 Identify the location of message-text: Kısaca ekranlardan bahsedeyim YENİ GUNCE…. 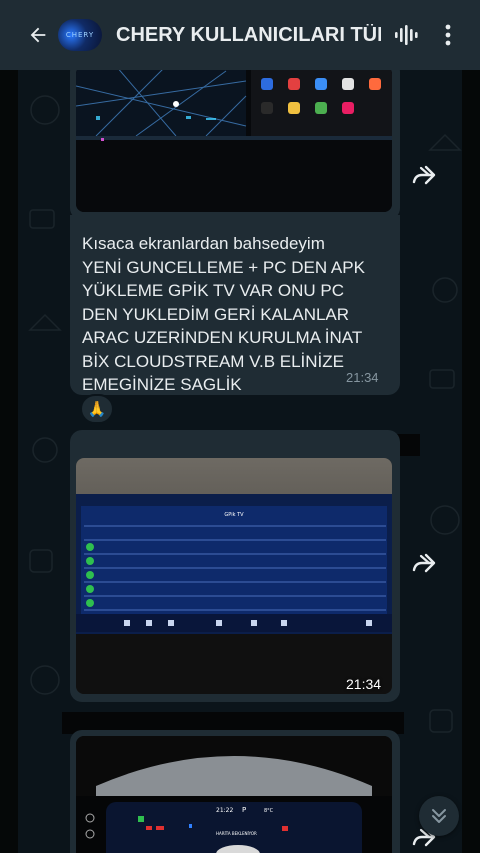
(223, 314).